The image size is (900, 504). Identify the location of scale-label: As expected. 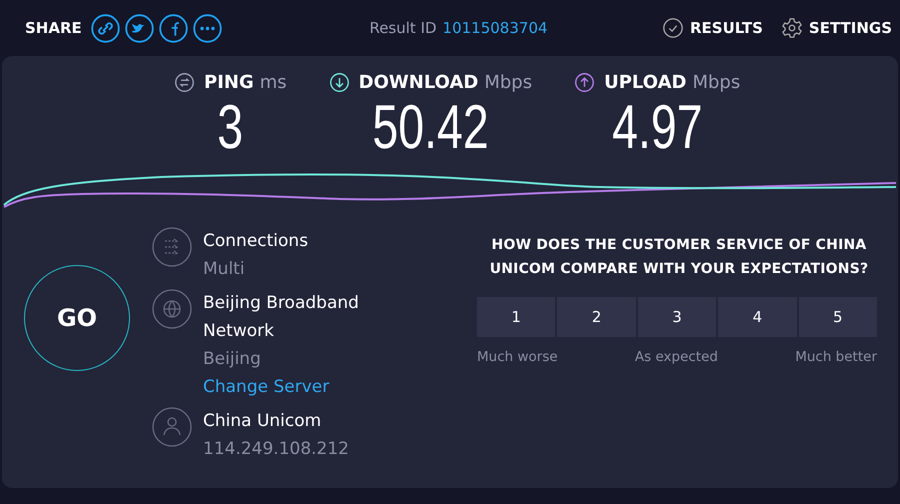
(676, 357).